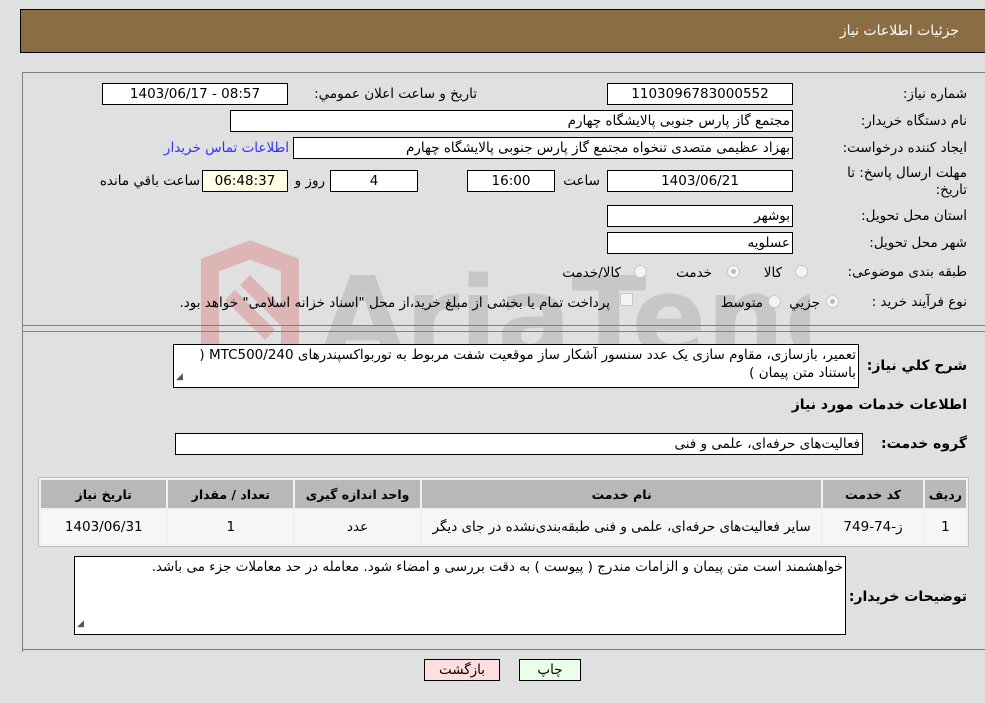 This screenshot has width=985, height=703. I want to click on page-header: جزئیات اطلاعات نیاز, so click(502, 31).